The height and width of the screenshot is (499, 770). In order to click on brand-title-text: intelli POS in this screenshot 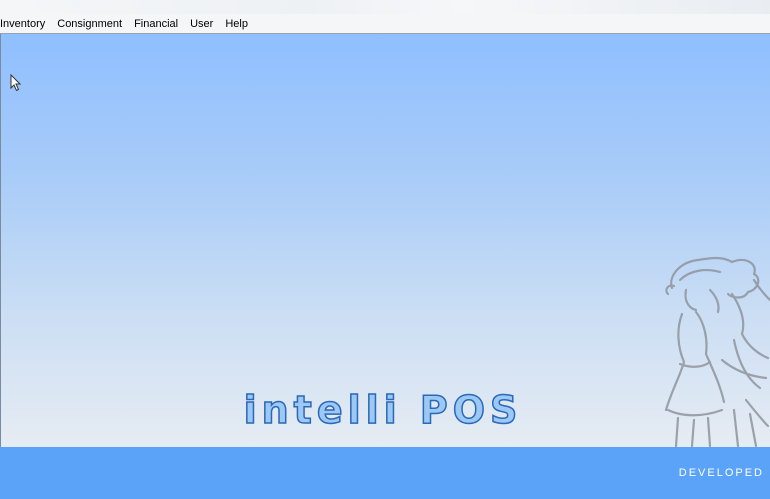, I will do `click(383, 410)`.